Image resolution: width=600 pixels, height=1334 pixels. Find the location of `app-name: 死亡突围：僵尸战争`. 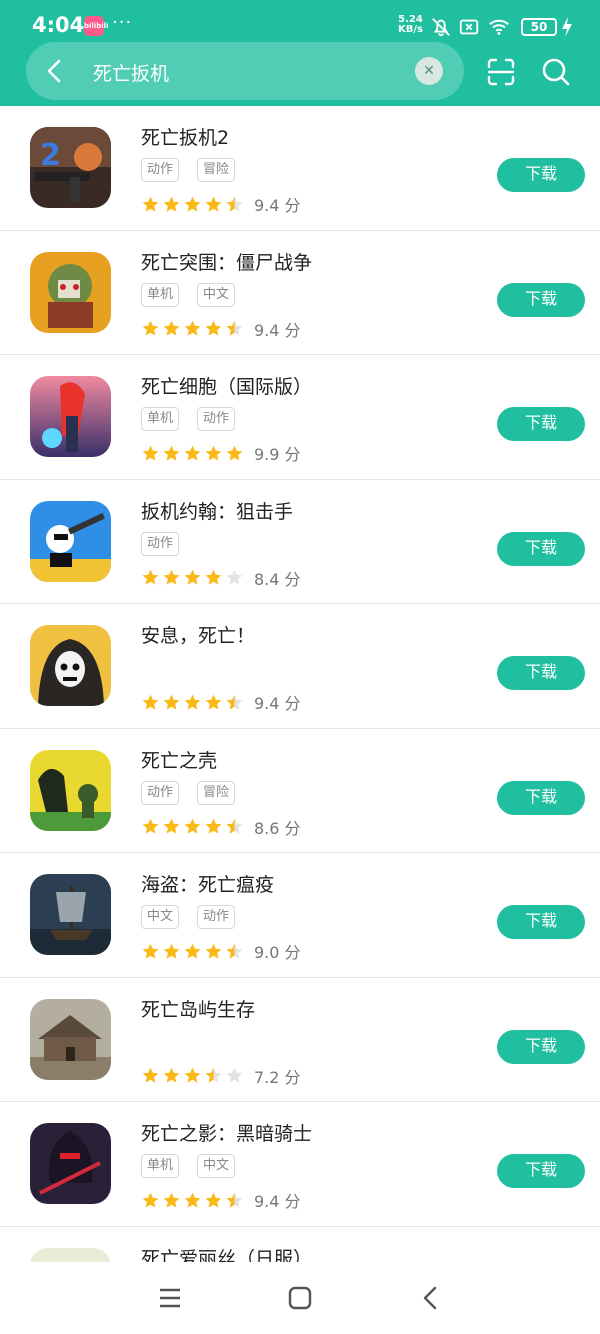

app-name: 死亡突围：僵尸战争 is located at coordinates (226, 261).